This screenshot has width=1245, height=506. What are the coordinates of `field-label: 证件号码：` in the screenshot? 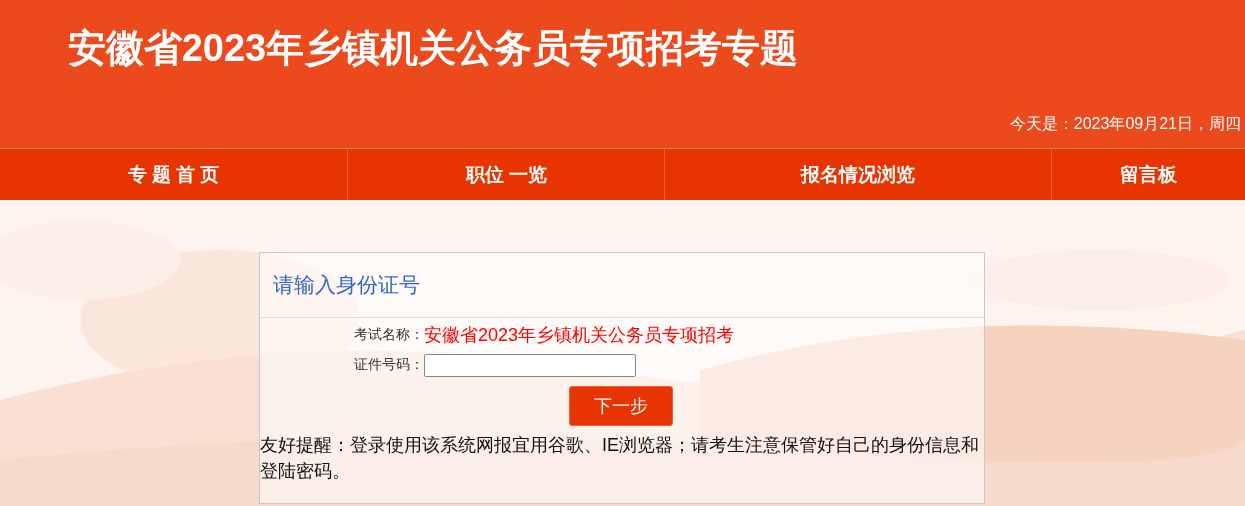 It's located at (388, 365).